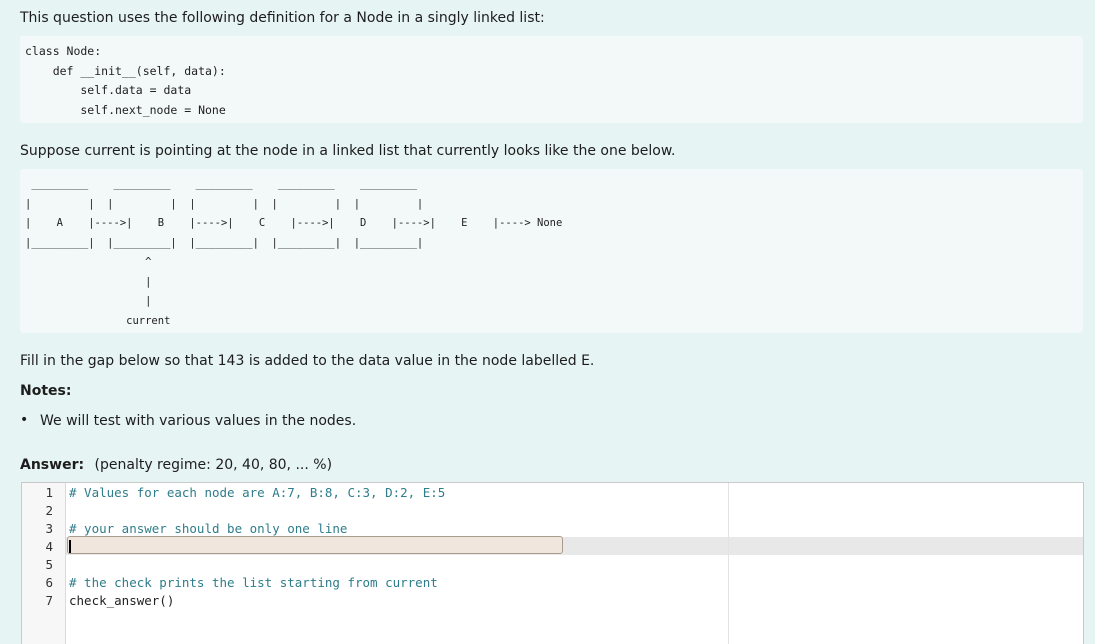 This screenshot has width=1095, height=644. What do you see at coordinates (728, 563) in the screenshot?
I see `editor-ruler` at bounding box center [728, 563].